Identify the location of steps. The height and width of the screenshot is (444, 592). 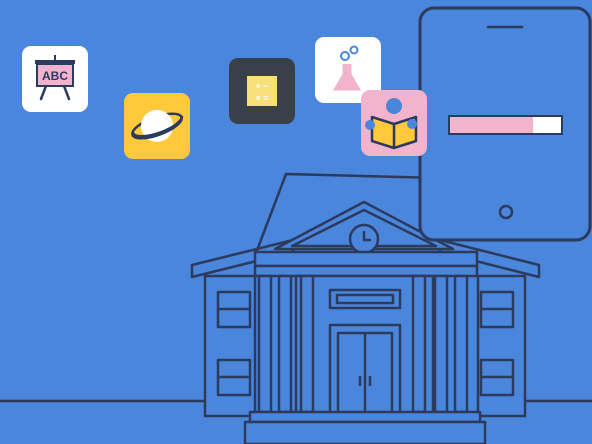
(365, 417).